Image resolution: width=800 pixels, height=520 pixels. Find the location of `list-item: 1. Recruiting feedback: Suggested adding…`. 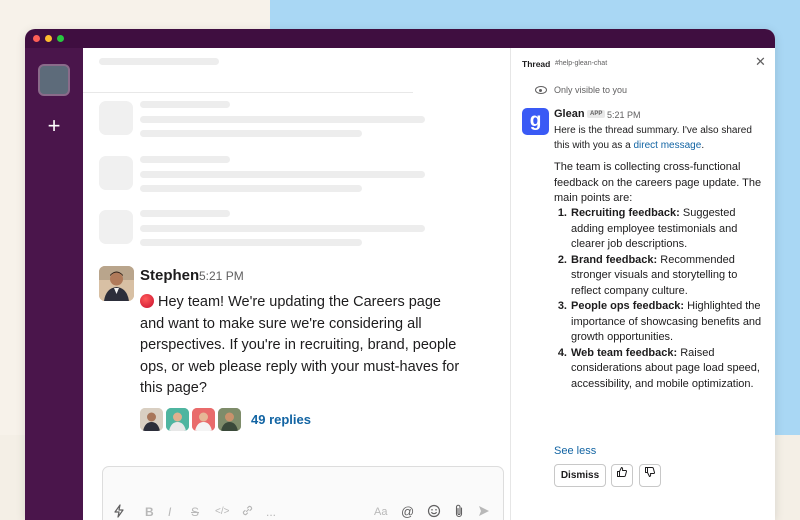

list-item: 1. Recruiting feedback: Suggested adding… is located at coordinates (661, 229).